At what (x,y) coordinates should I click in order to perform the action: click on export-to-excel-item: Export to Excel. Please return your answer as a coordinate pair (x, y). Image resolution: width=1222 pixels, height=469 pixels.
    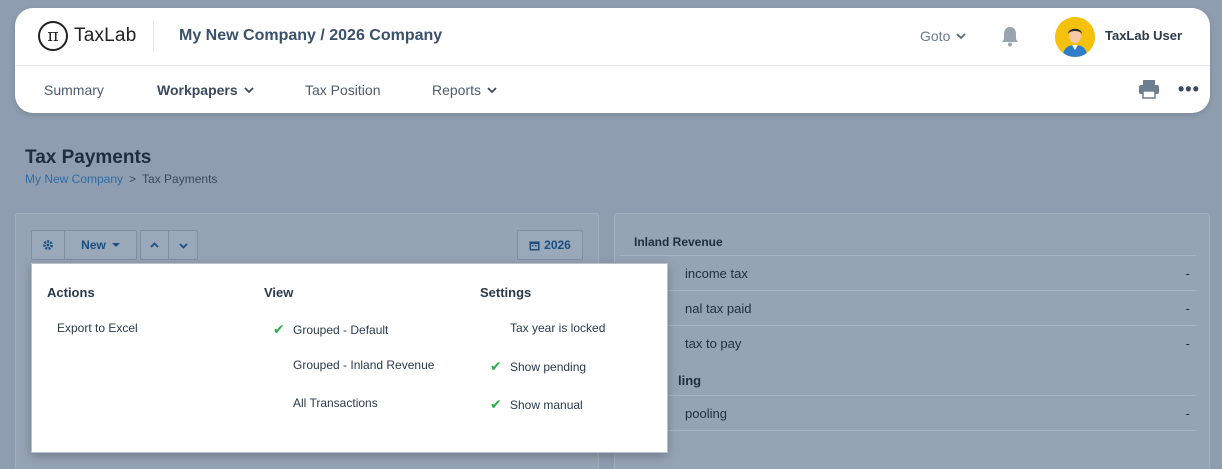
    Looking at the image, I should click on (97, 328).